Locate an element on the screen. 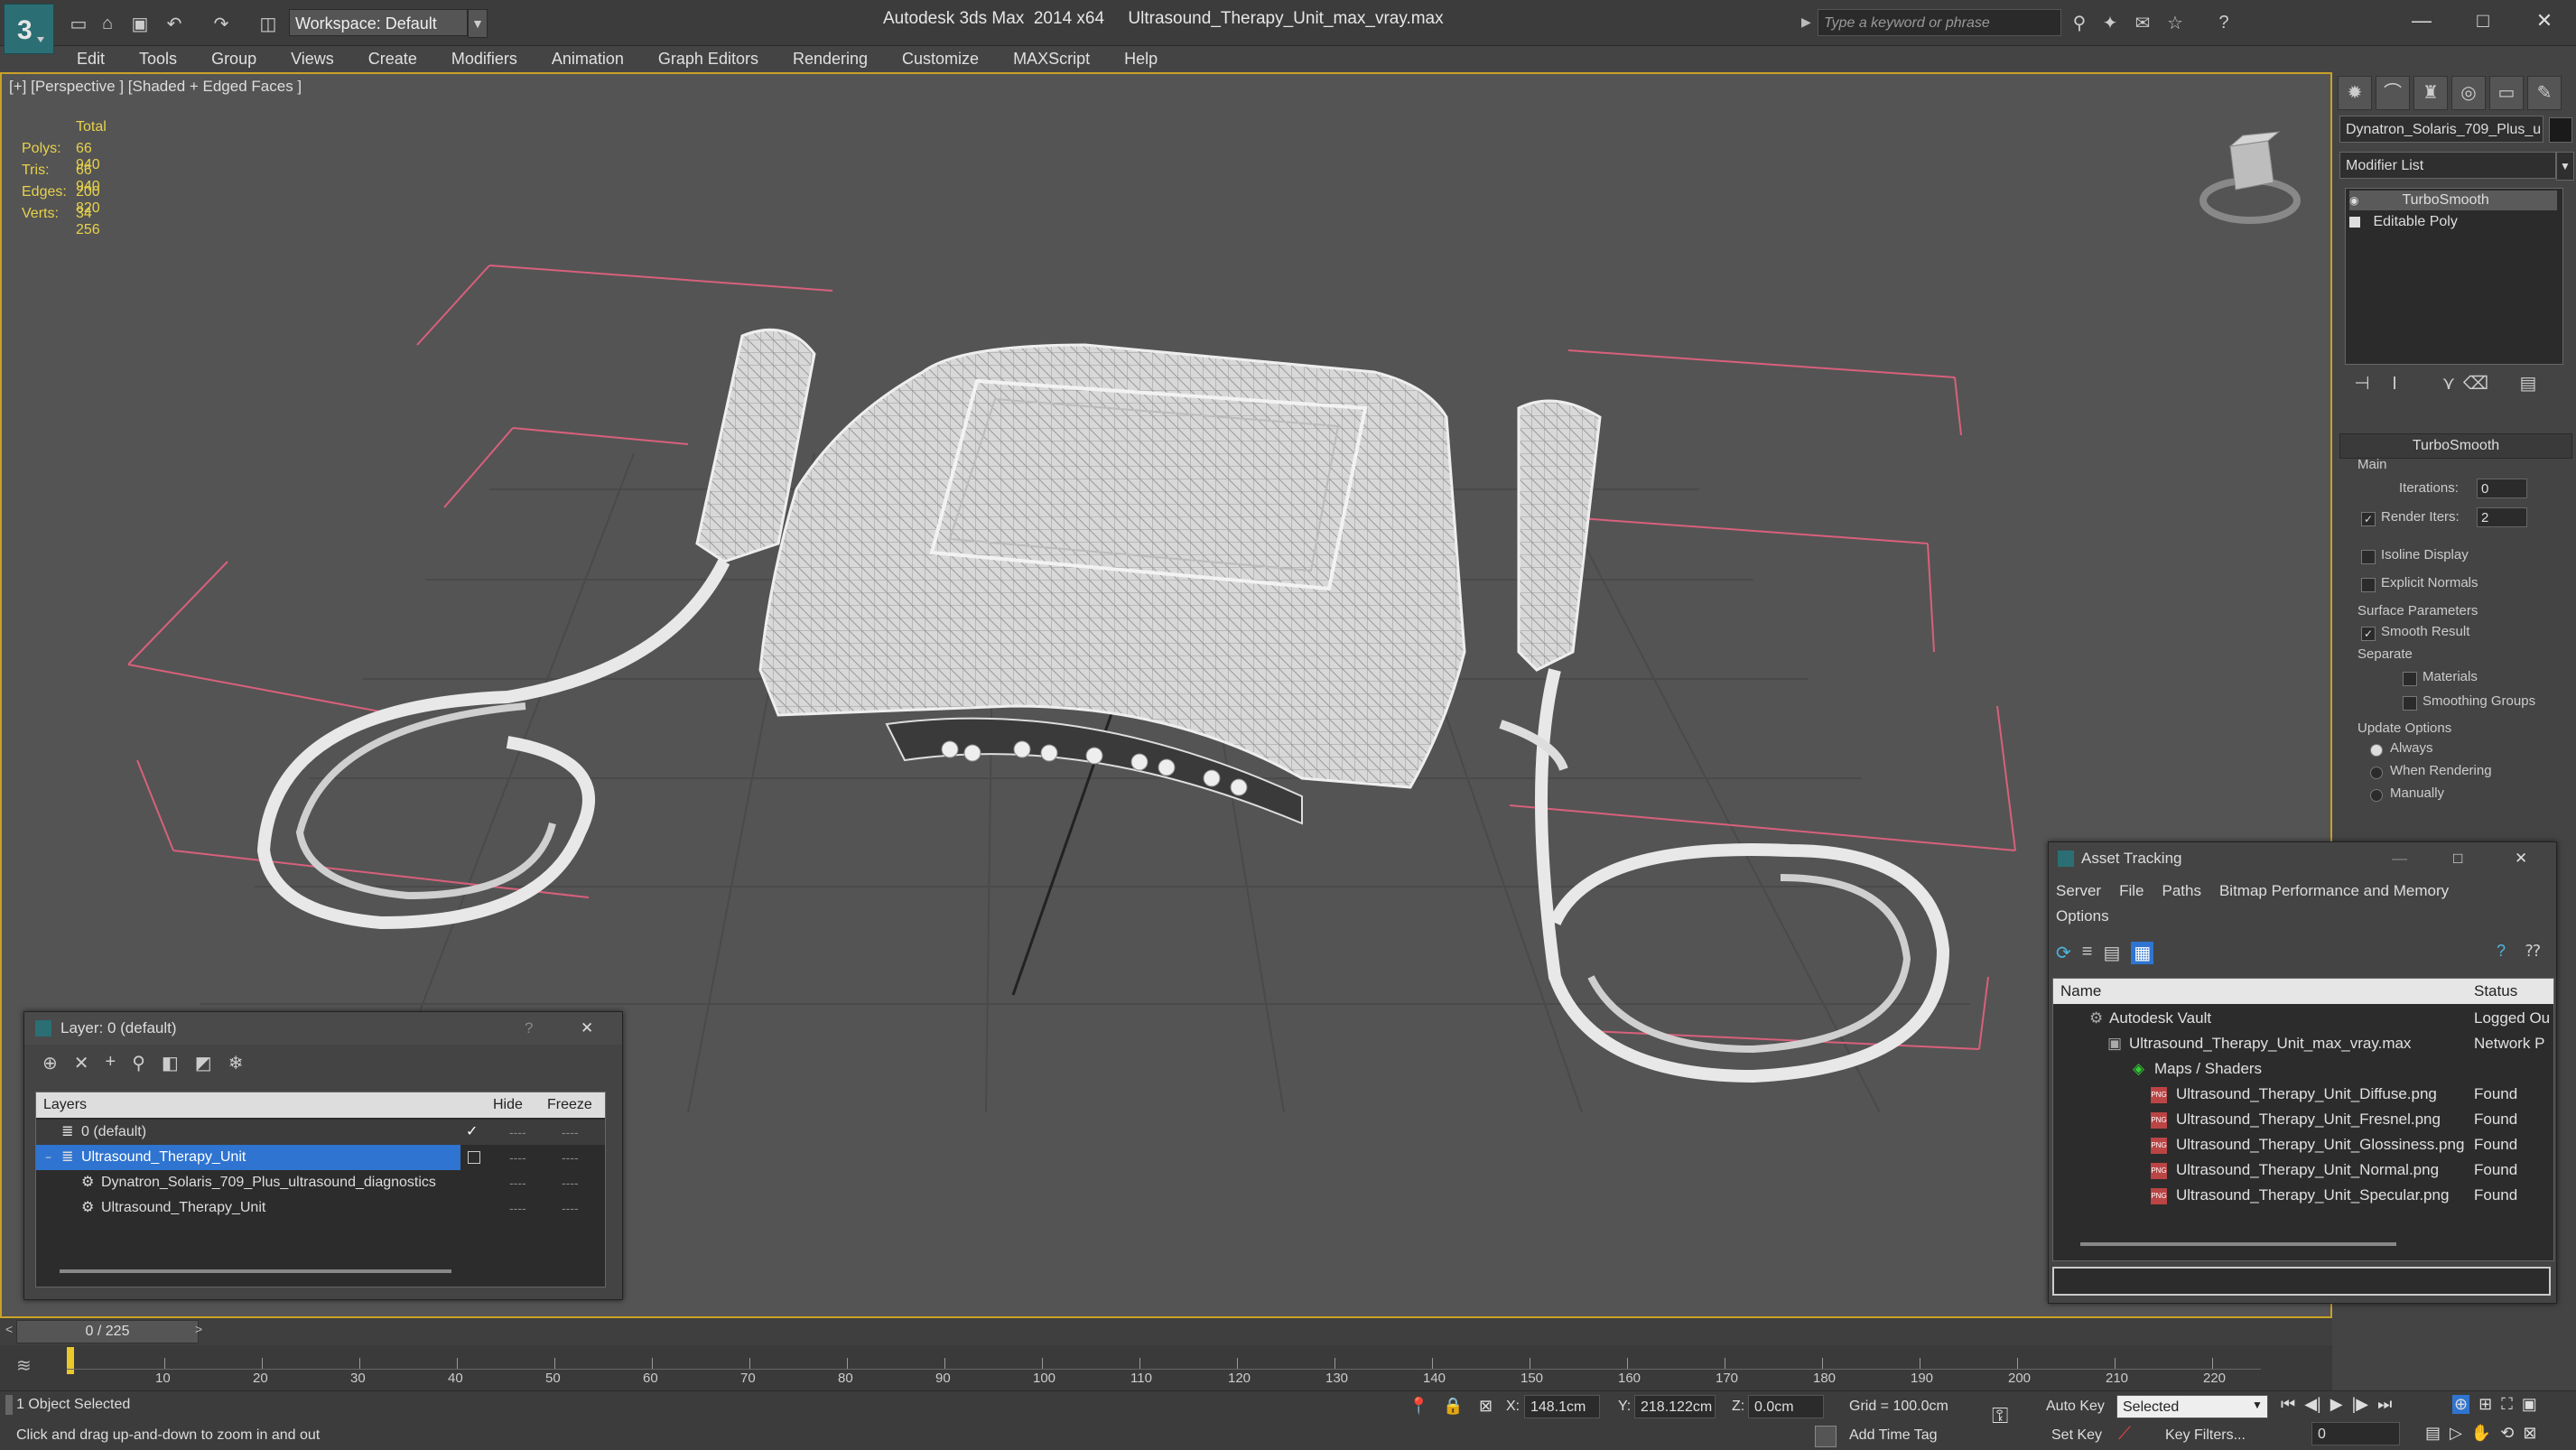  right-probe-mesh is located at coordinates (1724, 741).